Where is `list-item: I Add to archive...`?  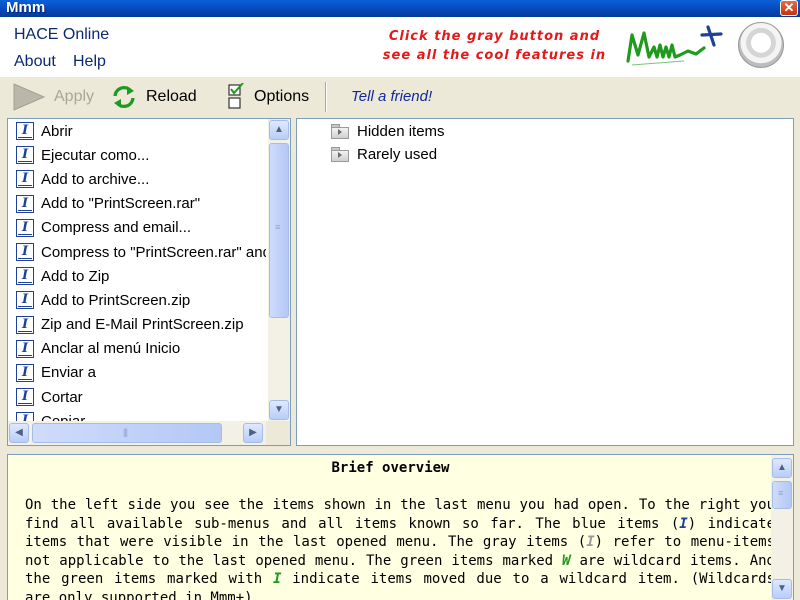 list-item: I Add to archive... is located at coordinates (137, 179).